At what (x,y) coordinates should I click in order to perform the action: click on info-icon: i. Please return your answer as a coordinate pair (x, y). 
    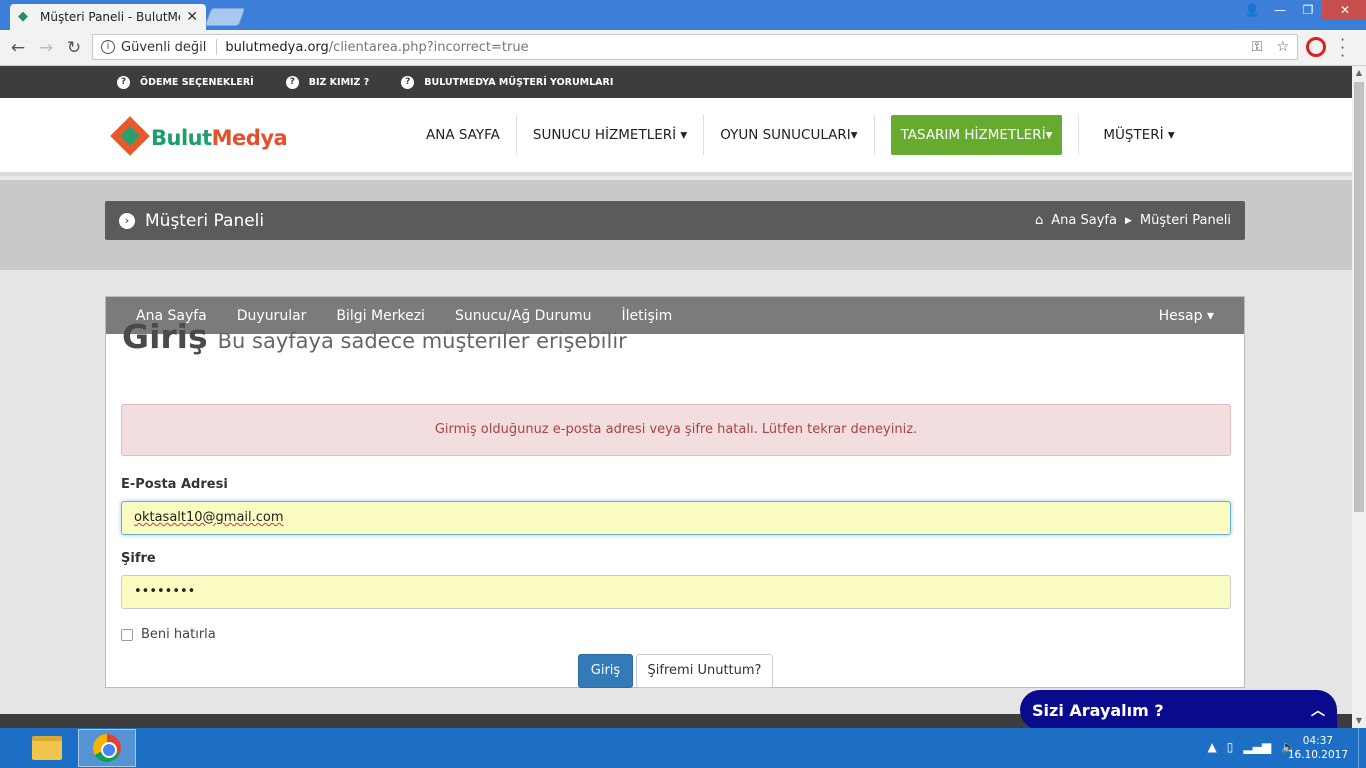
    Looking at the image, I should click on (108, 47).